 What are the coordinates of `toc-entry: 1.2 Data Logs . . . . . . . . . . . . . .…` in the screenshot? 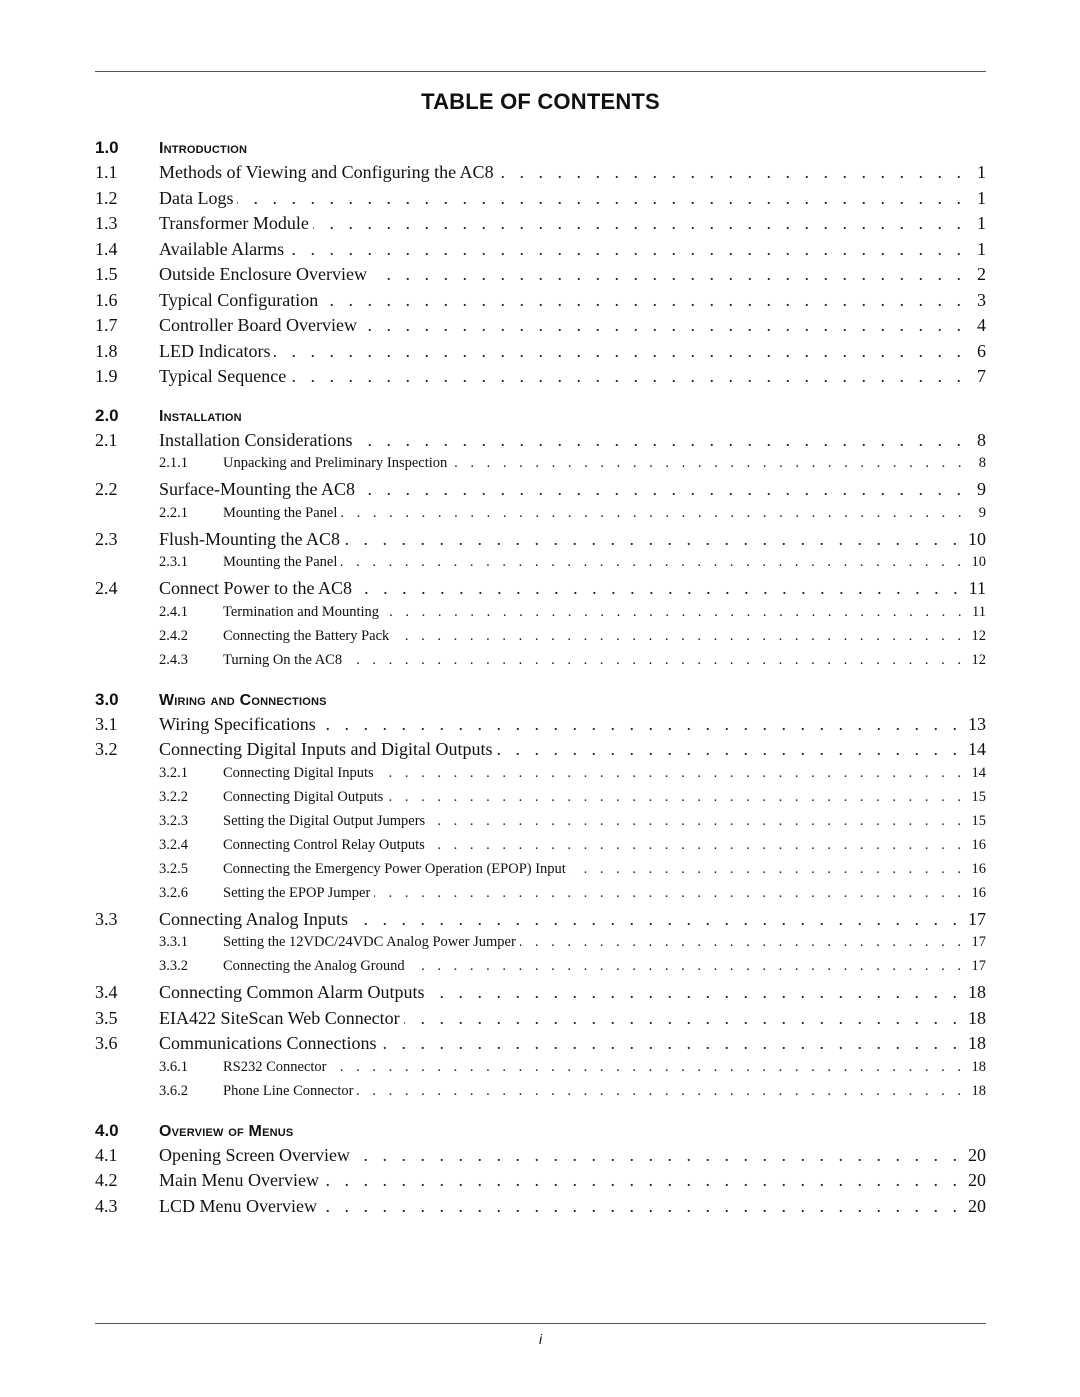 It's located at (540, 201).